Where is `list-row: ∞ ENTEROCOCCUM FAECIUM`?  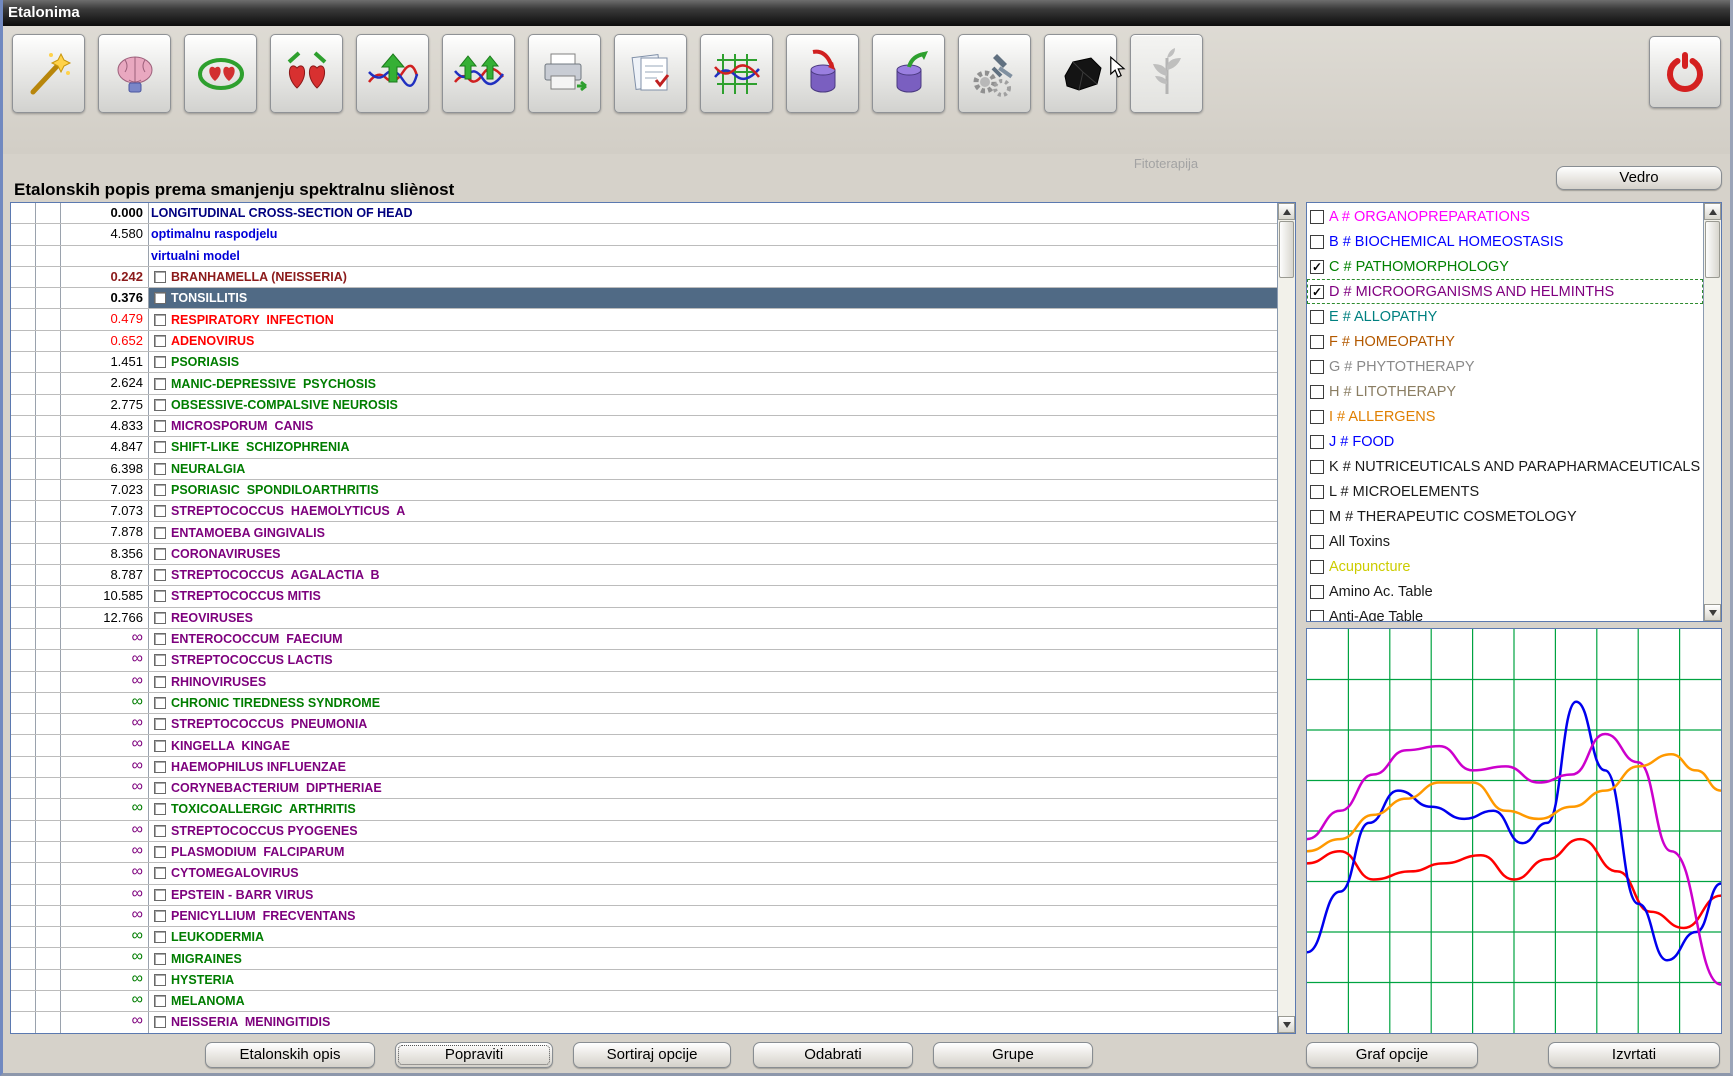 list-row: ∞ ENTEROCOCCUM FAECIUM is located at coordinates (644, 639).